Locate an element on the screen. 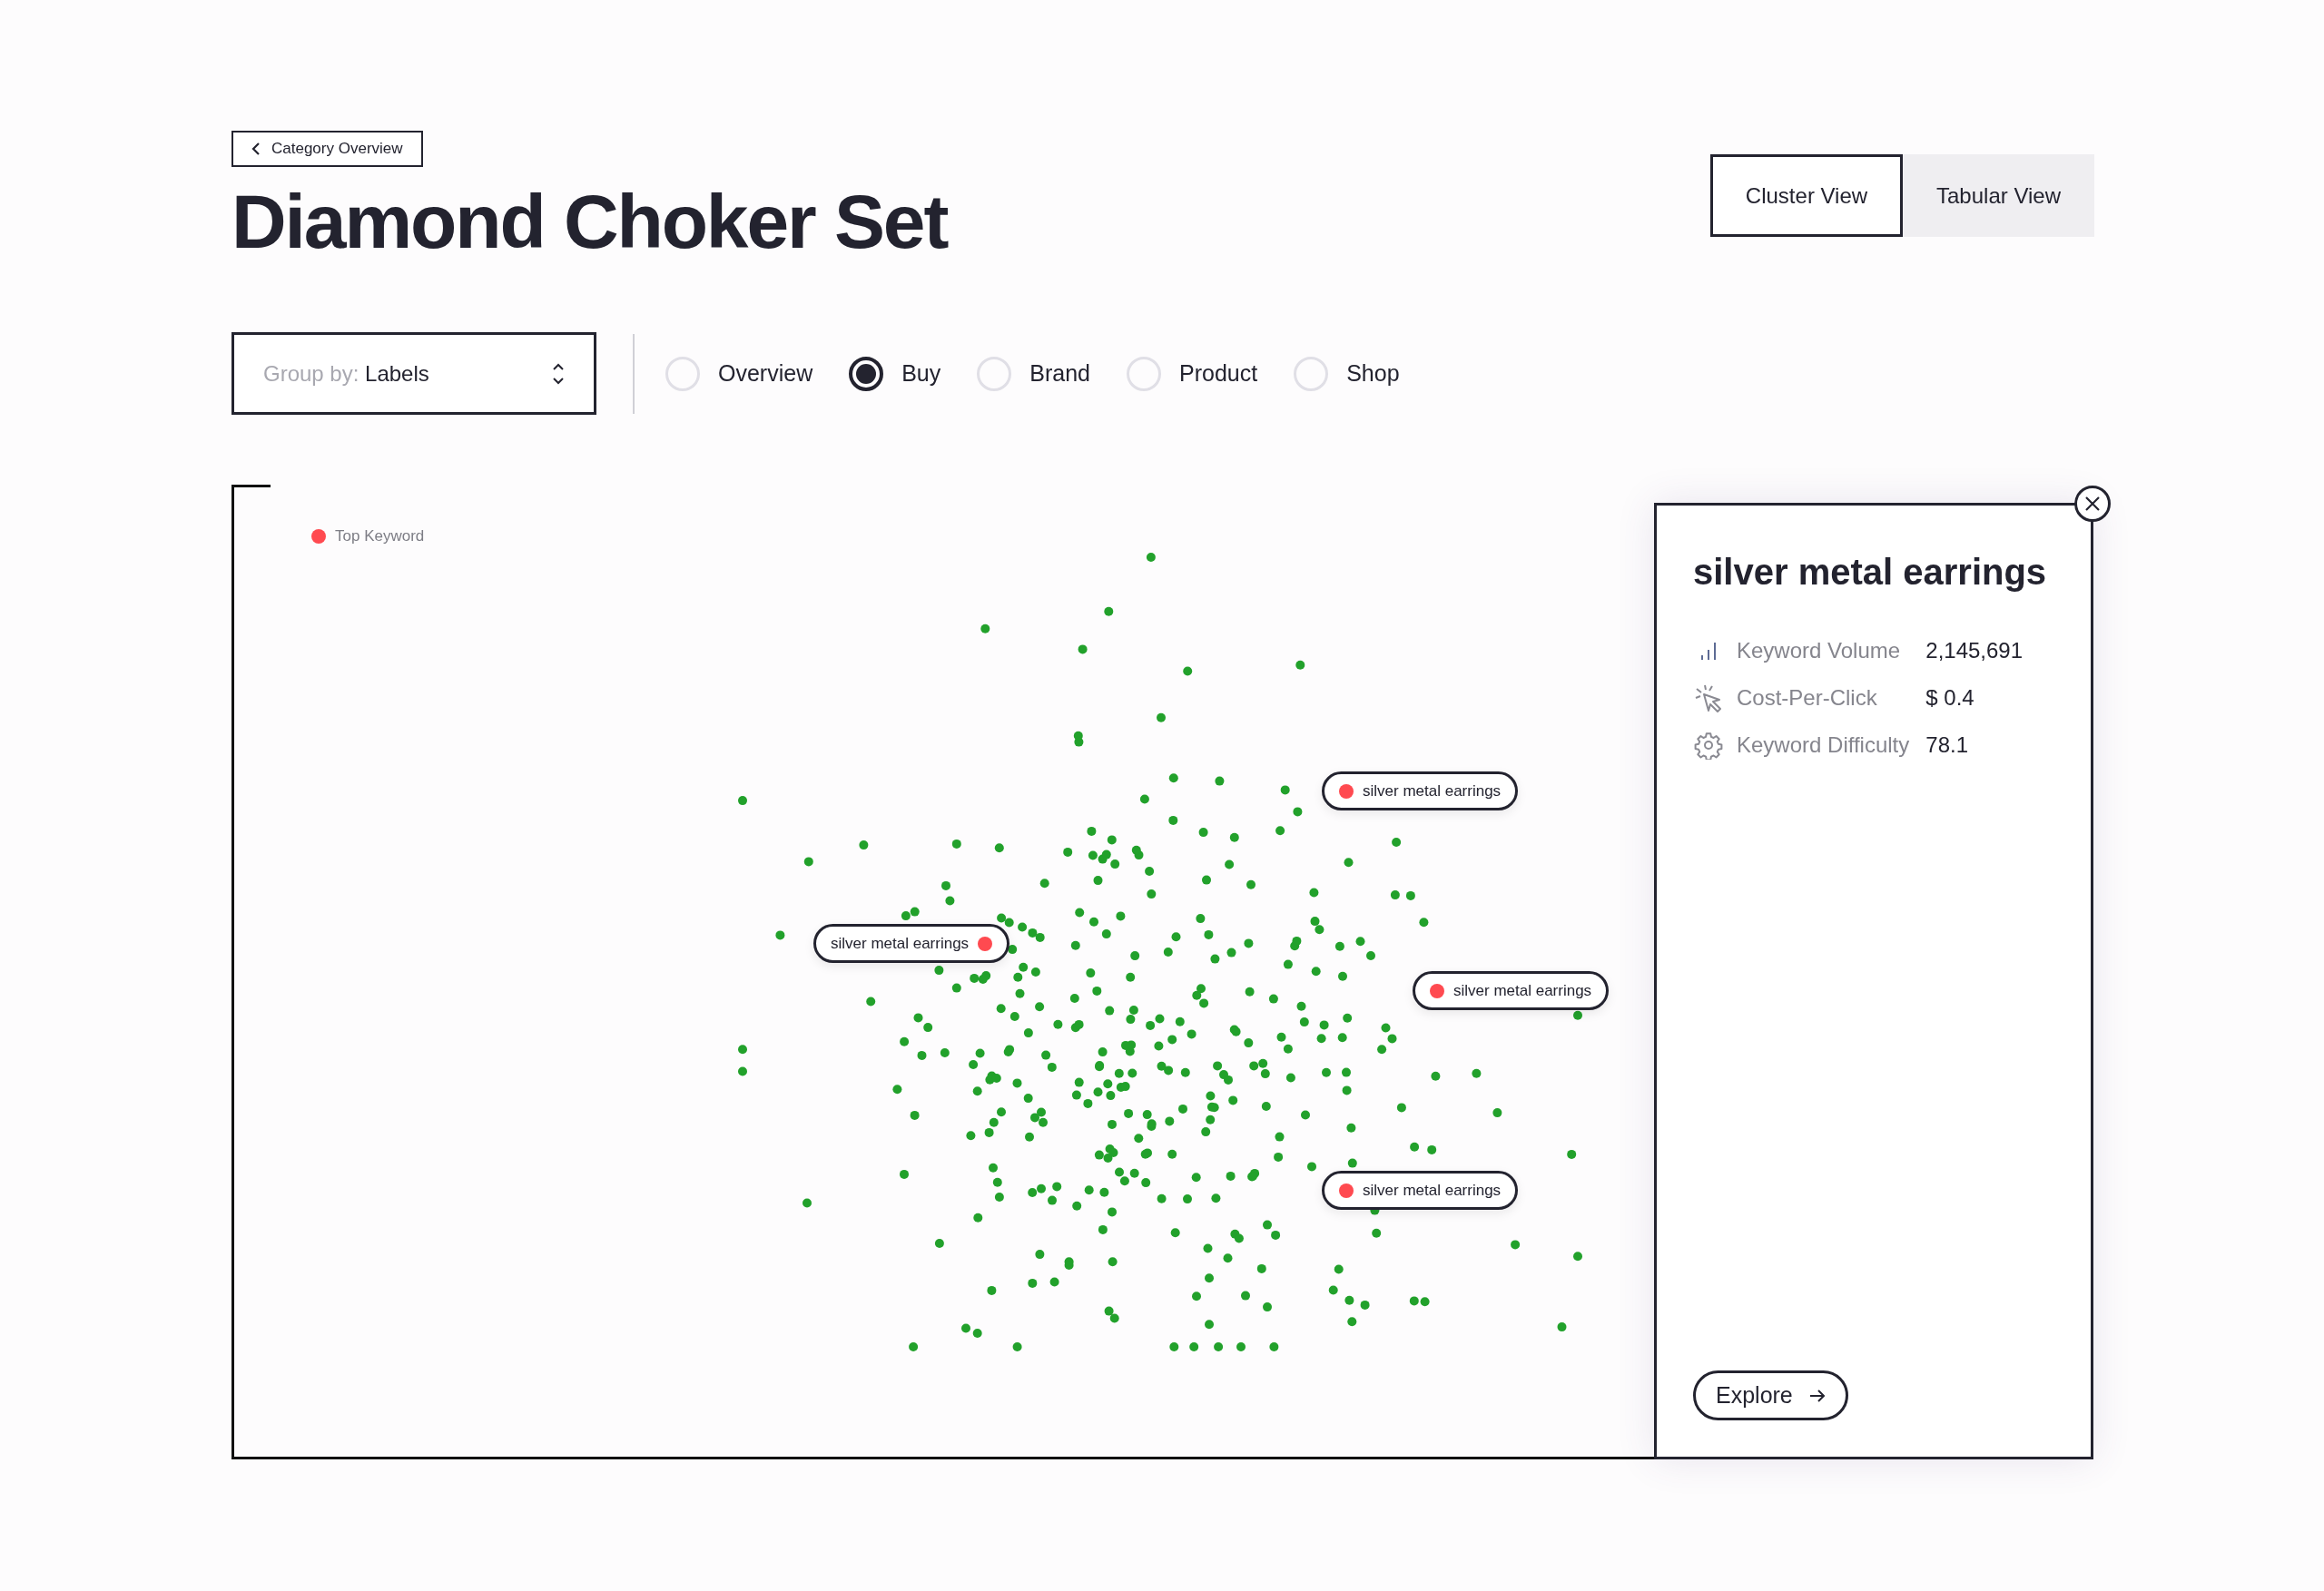 The width and height of the screenshot is (2324, 1591). arrow-right-icon is located at coordinates (1817, 1395).